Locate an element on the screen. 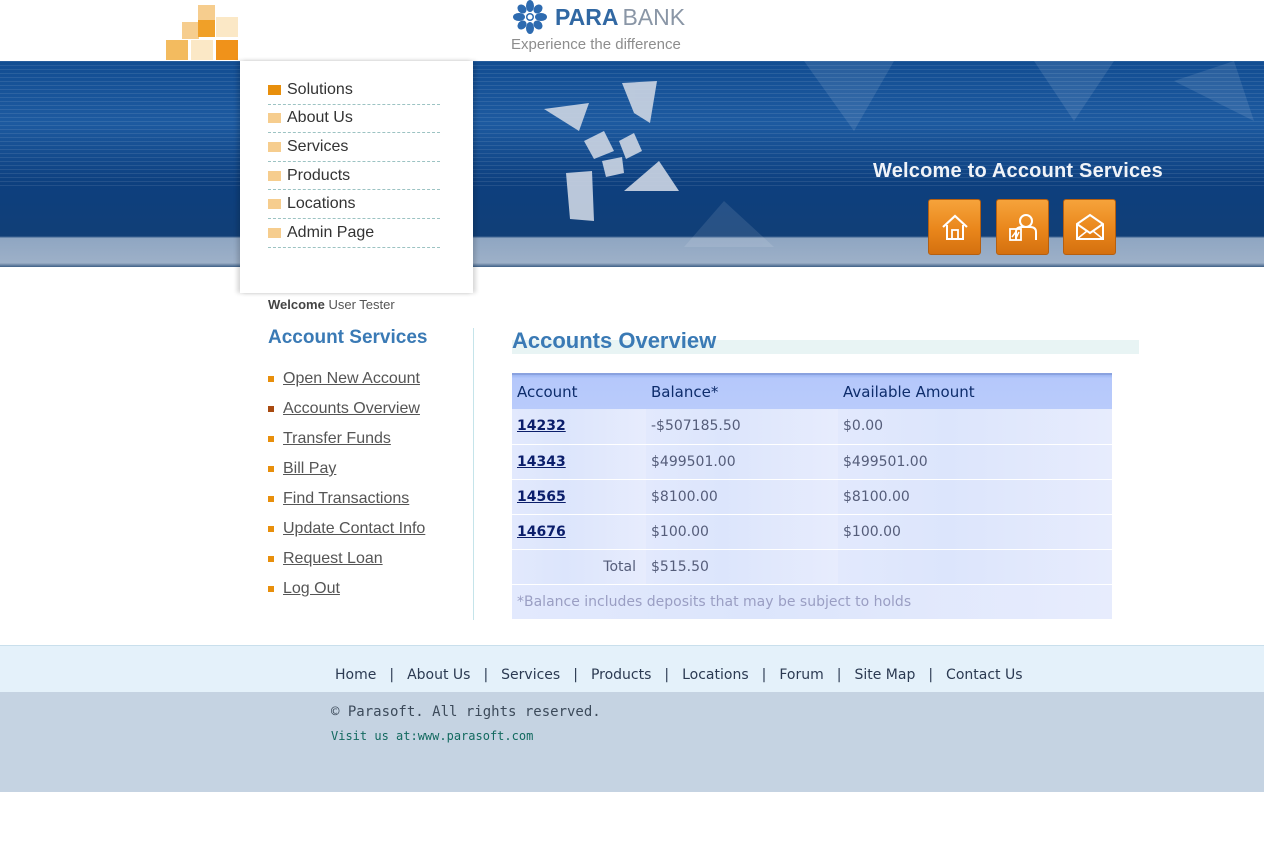 The width and height of the screenshot is (1264, 851). sidebar-link-label: Transfer Funds is located at coordinates (337, 439).